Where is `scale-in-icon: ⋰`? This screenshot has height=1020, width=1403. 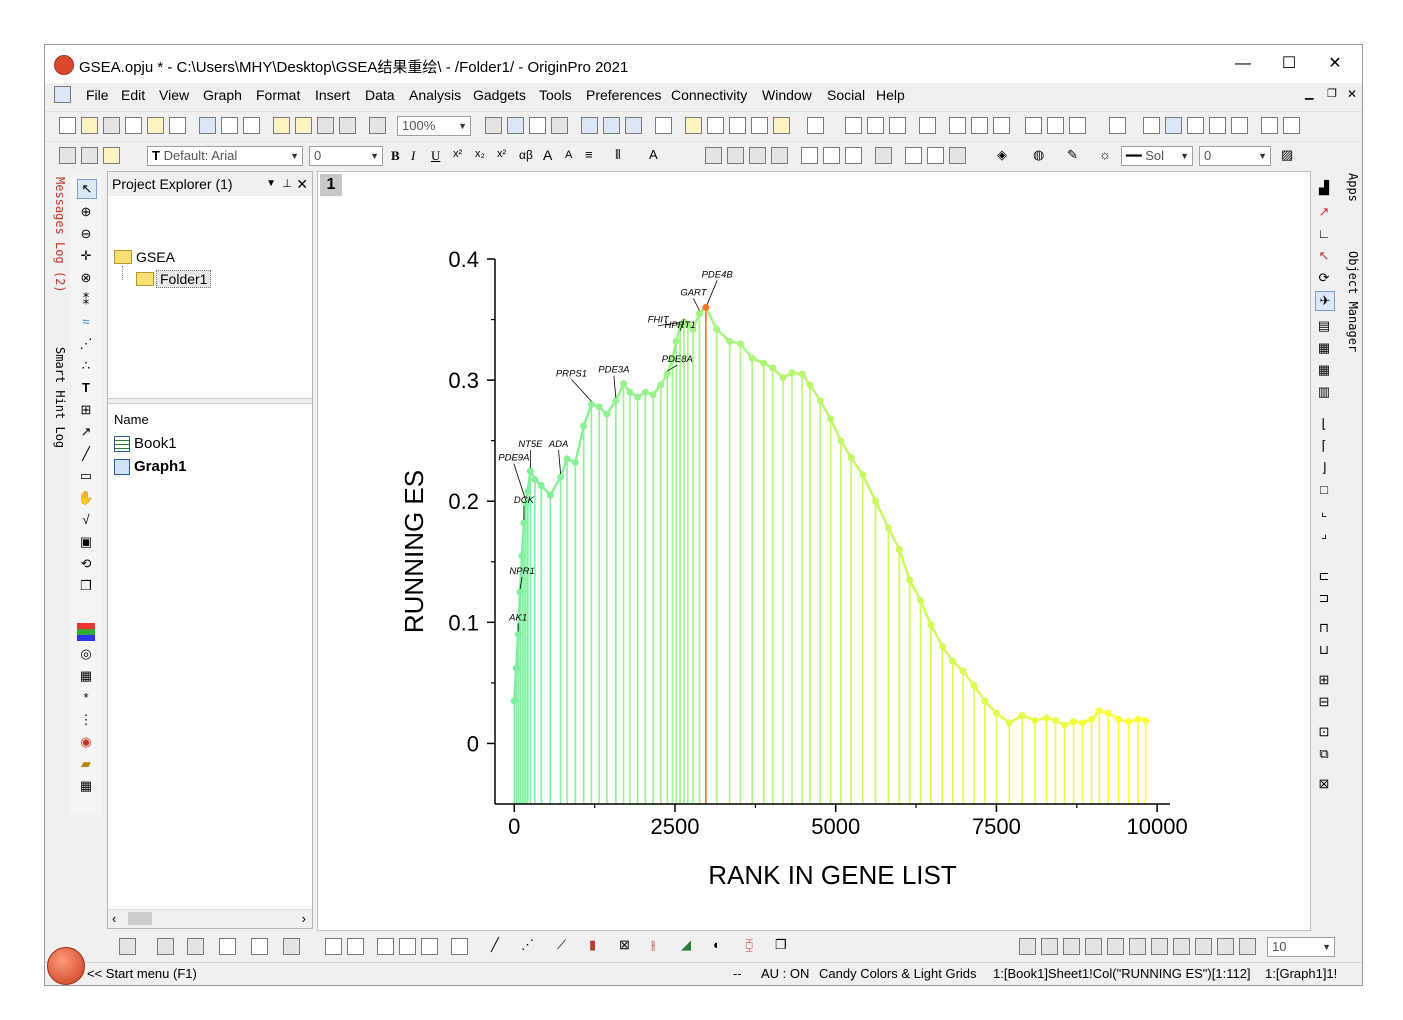 scale-in-icon: ⋰ is located at coordinates (86, 344).